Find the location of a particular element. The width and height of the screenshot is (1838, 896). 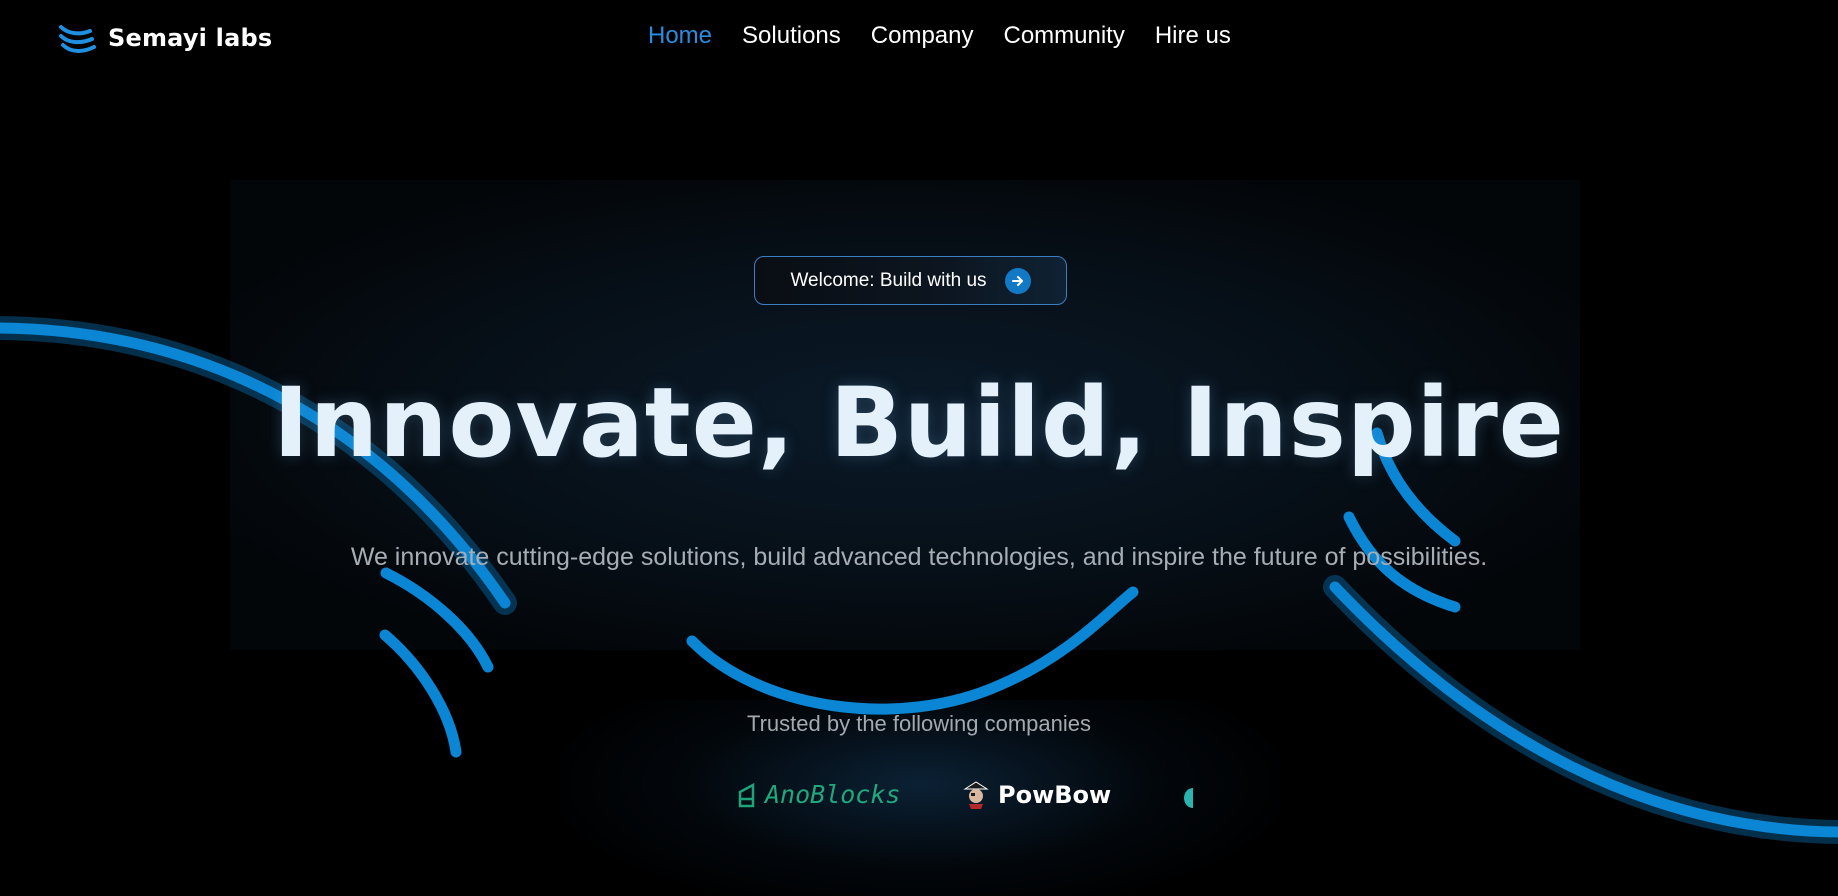

company-name: PowBow is located at coordinates (1055, 795).